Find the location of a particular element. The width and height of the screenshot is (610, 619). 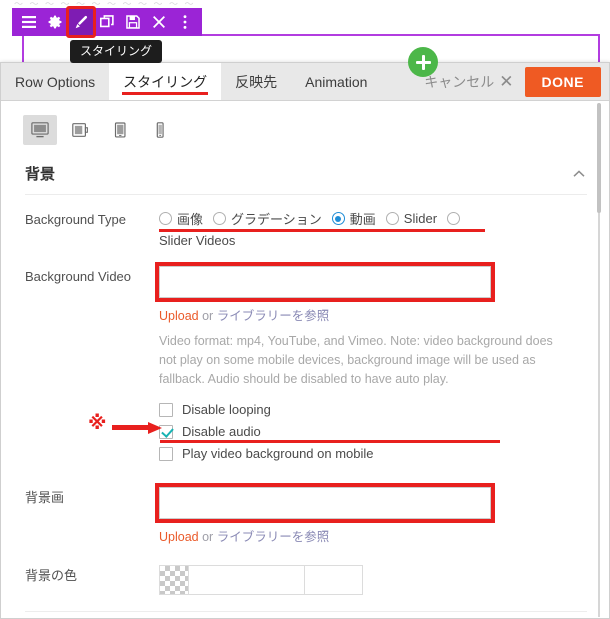

save-icon is located at coordinates (133, 22).